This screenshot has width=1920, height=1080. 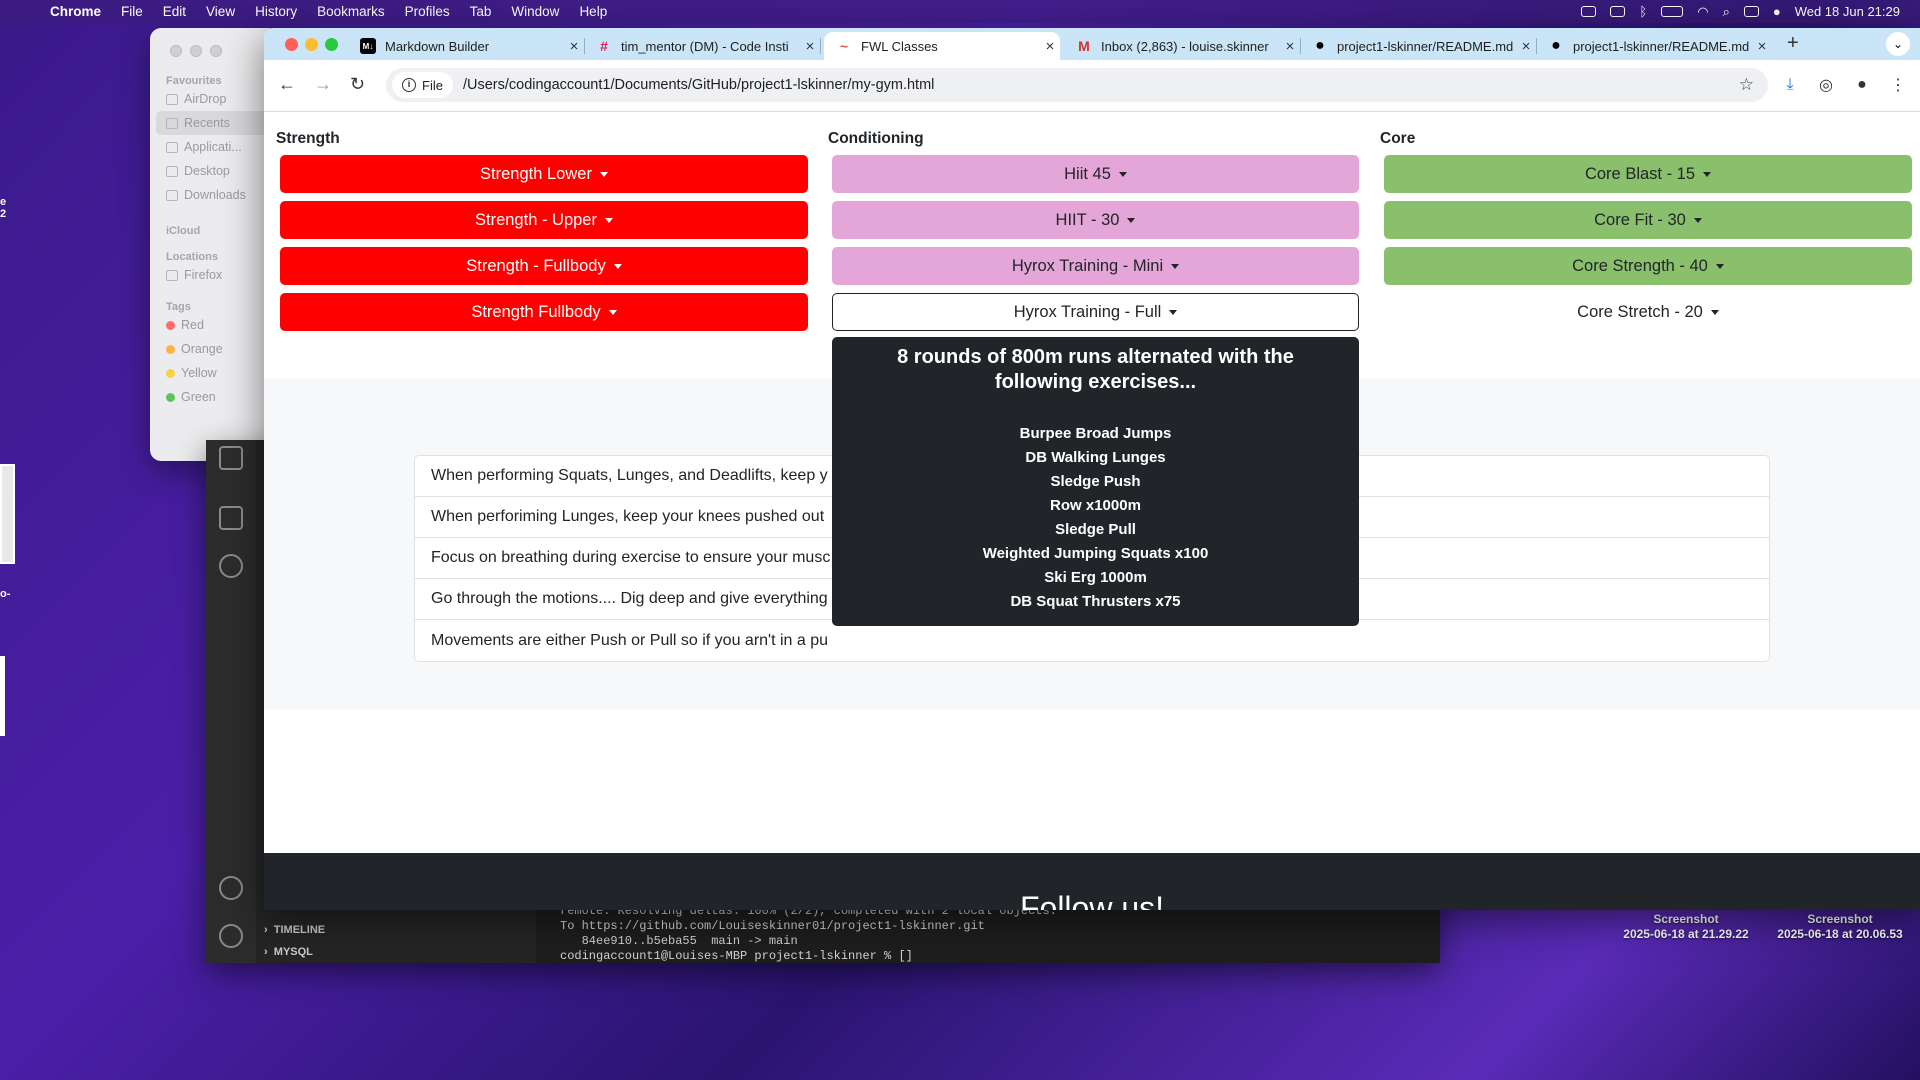 I want to click on kebab-menu-icon: ⋮, so click(x=1898, y=85).